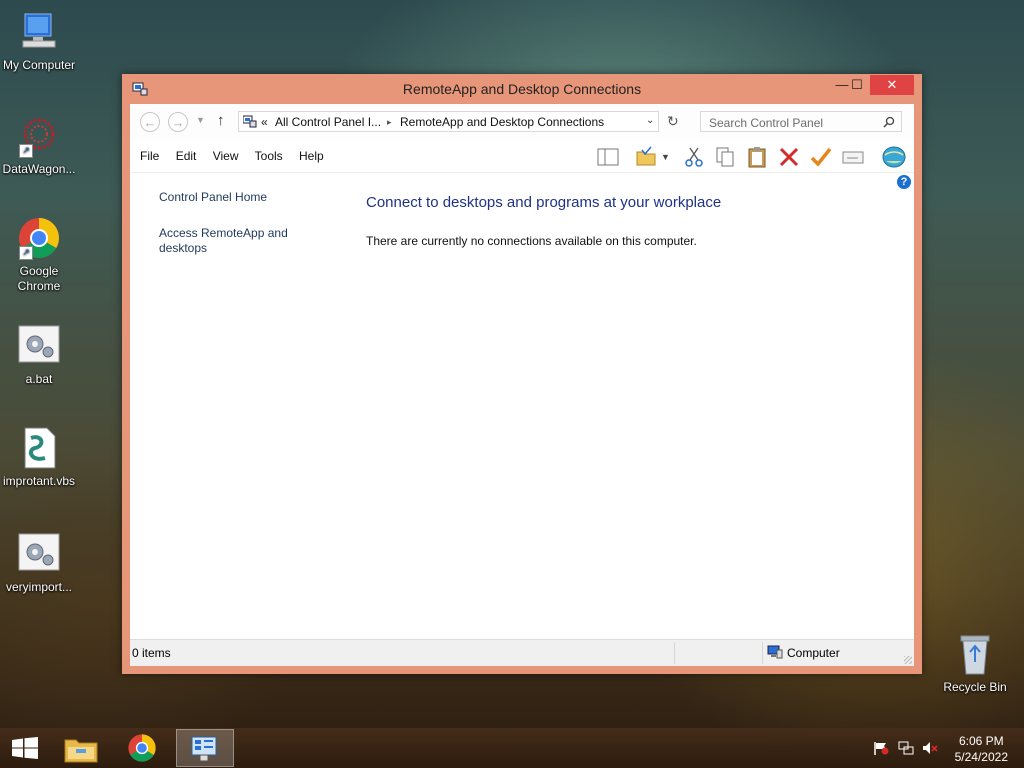  Describe the element at coordinates (39, 238) in the screenshot. I see `chrome-icon: ↗` at that location.